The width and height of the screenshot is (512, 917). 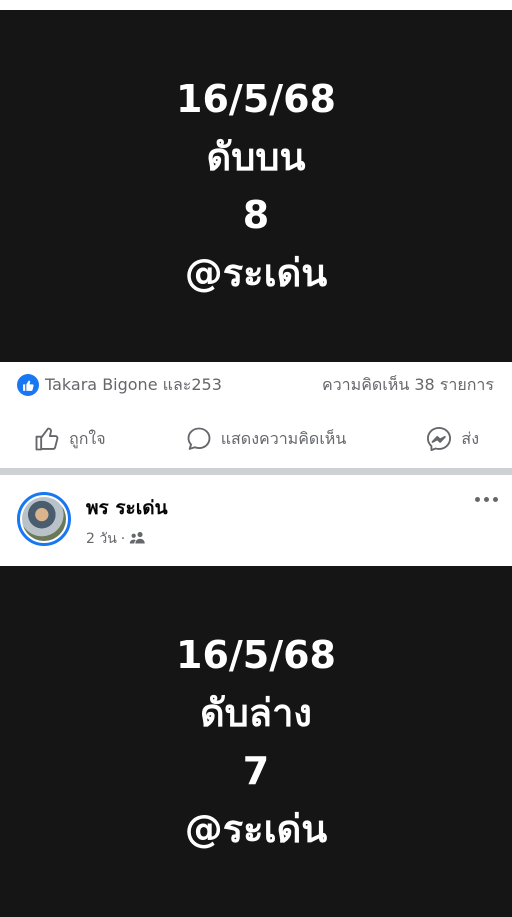 I want to click on comment-label: แสดงความคิดเห็น, so click(x=283, y=438).